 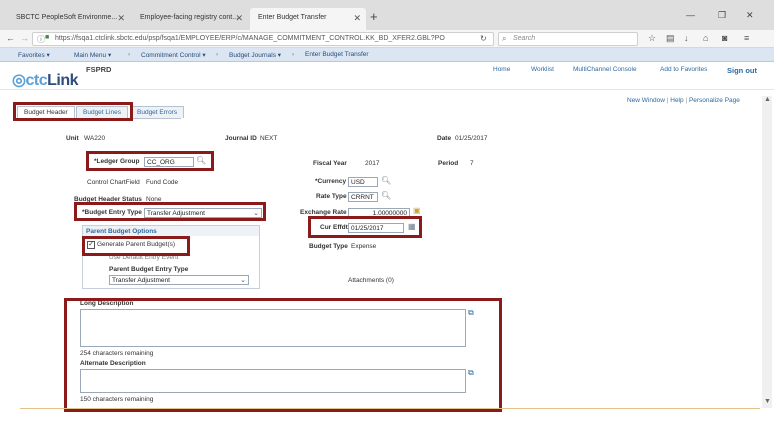 I want to click on parent-budget-options-title: Parent Budget Options, so click(x=121, y=231).